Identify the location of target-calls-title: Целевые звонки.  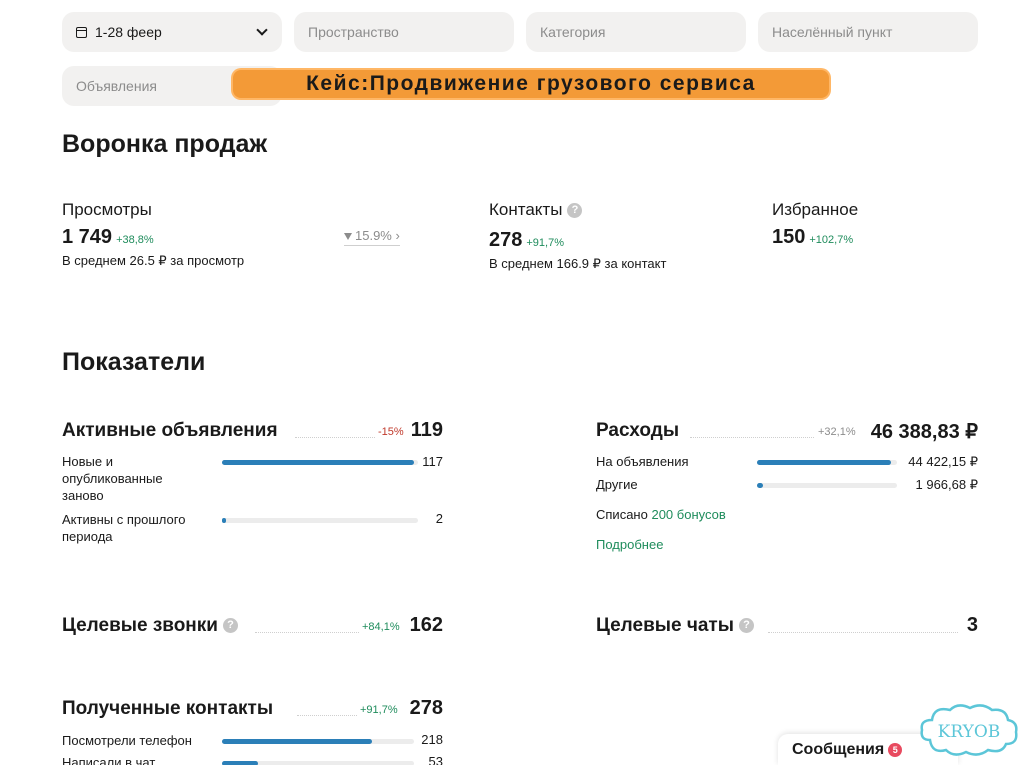
(140, 625).